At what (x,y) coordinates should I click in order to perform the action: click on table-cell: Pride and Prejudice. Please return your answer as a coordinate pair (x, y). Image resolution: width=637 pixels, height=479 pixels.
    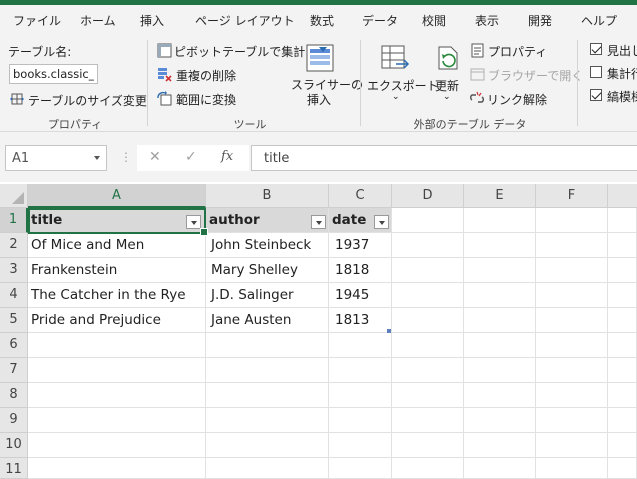
    Looking at the image, I should click on (117, 320).